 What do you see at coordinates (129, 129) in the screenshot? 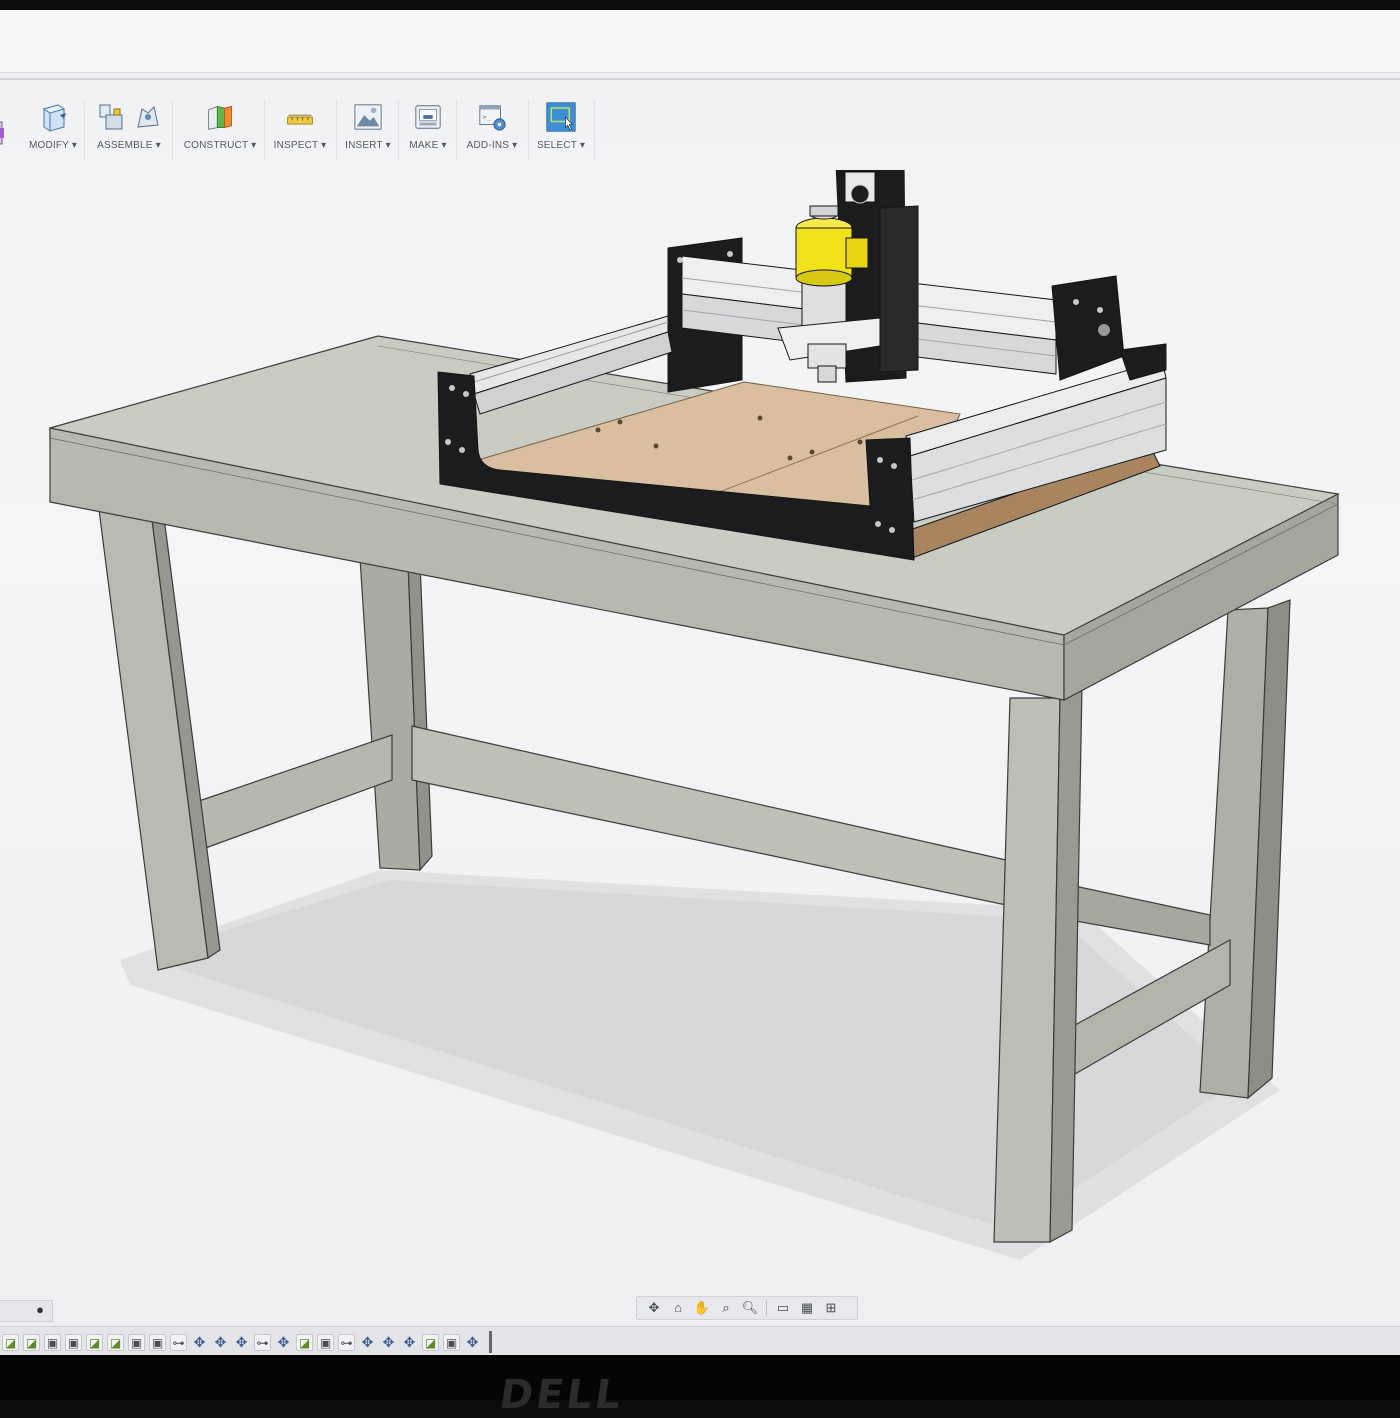
I see `assemble-menu: ASSEMBLE ▾` at bounding box center [129, 129].